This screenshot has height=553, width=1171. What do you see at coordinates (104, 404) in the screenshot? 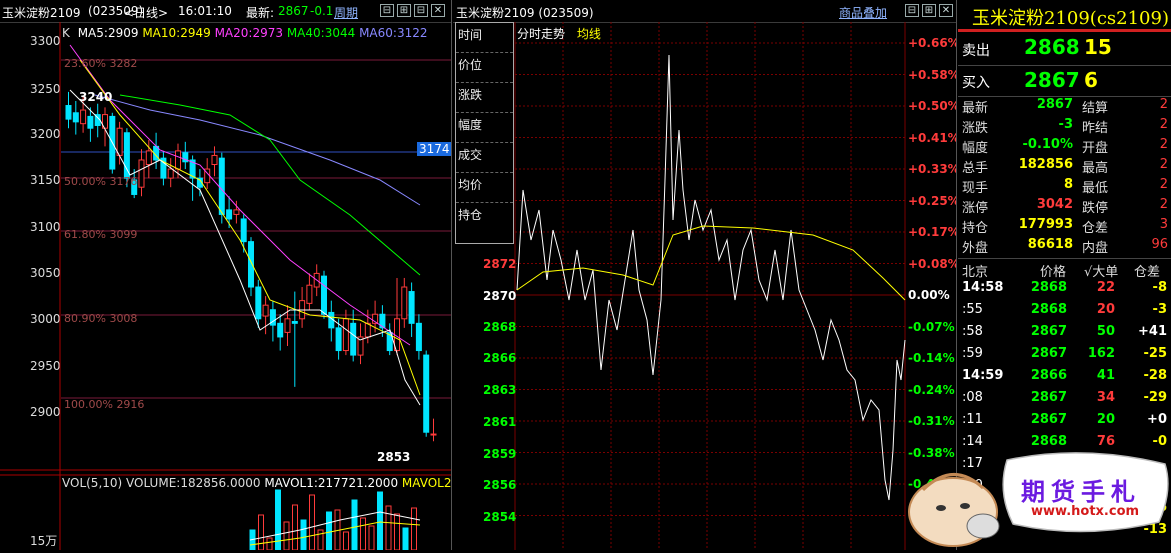
I see `fib-label: 100.00% 2916` at bounding box center [104, 404].